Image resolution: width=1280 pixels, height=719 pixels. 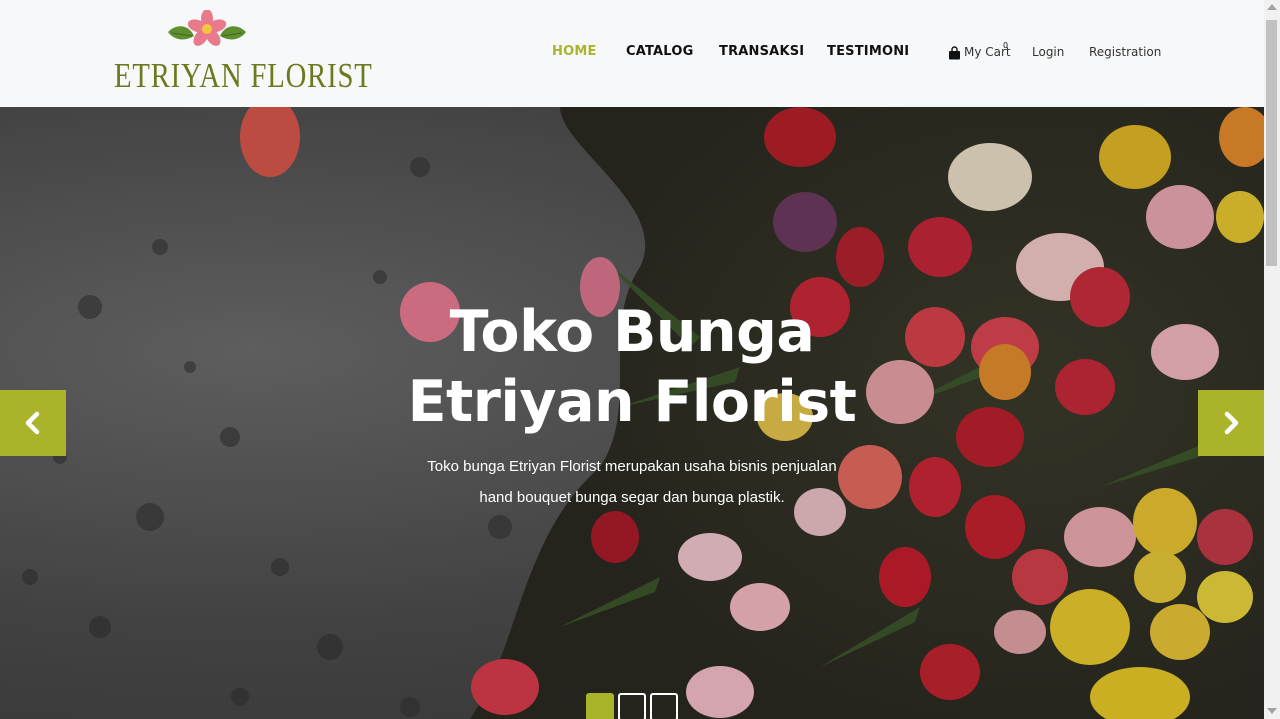 I want to click on brand-name: ETRIYAN FLORIST, so click(x=243, y=75).